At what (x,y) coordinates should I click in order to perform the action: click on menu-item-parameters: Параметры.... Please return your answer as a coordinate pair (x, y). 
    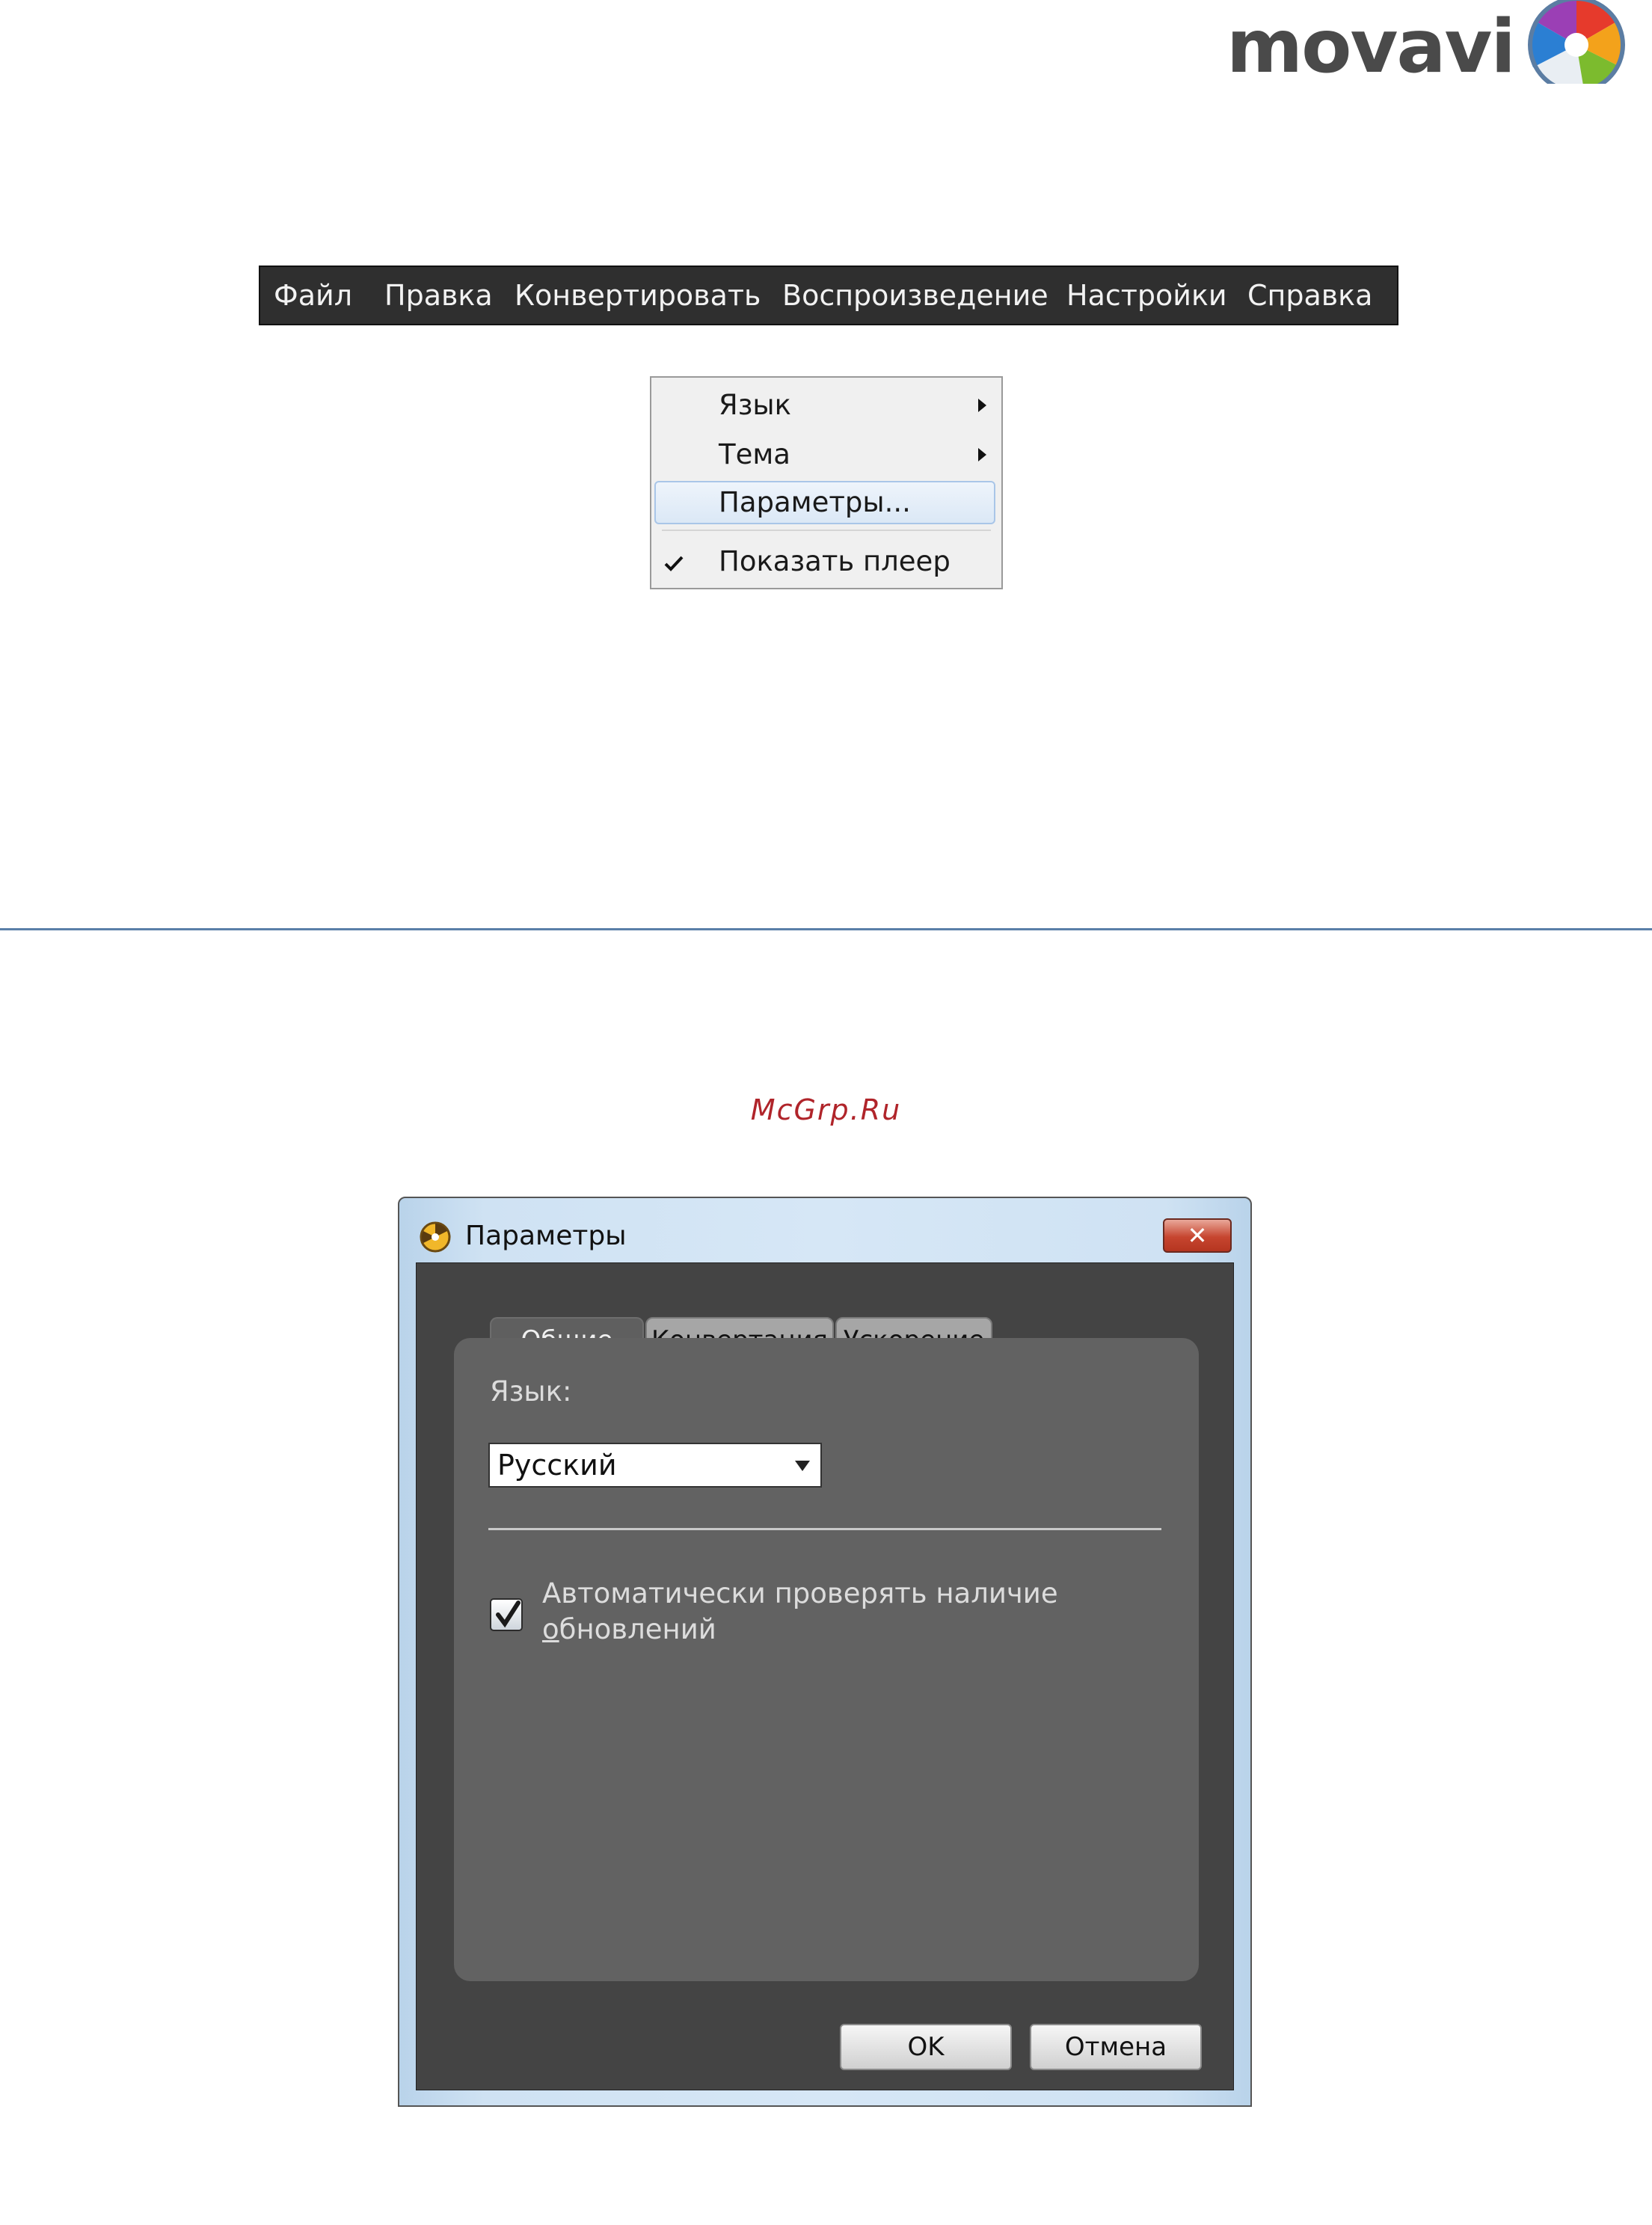
    Looking at the image, I should click on (826, 502).